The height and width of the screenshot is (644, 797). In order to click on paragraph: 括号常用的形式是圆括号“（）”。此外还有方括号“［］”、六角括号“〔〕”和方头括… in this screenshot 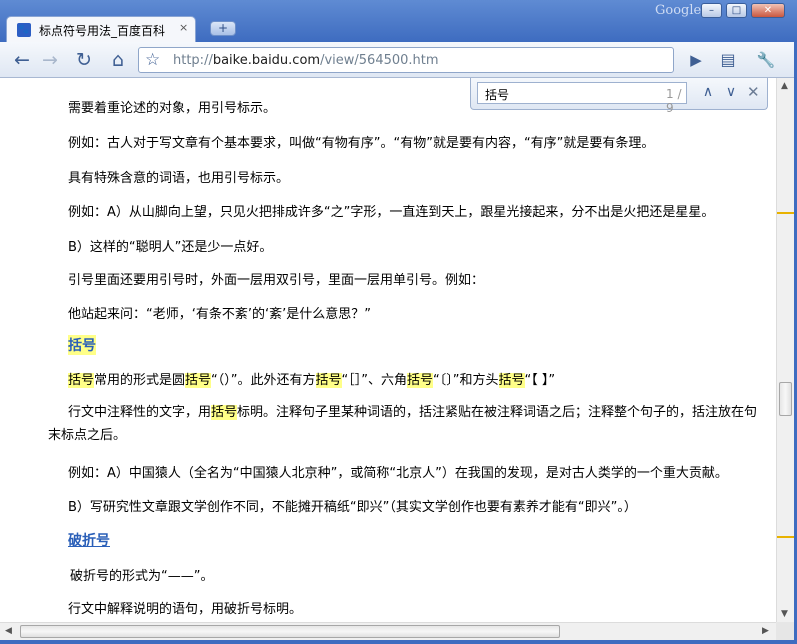, I will do `click(311, 378)`.